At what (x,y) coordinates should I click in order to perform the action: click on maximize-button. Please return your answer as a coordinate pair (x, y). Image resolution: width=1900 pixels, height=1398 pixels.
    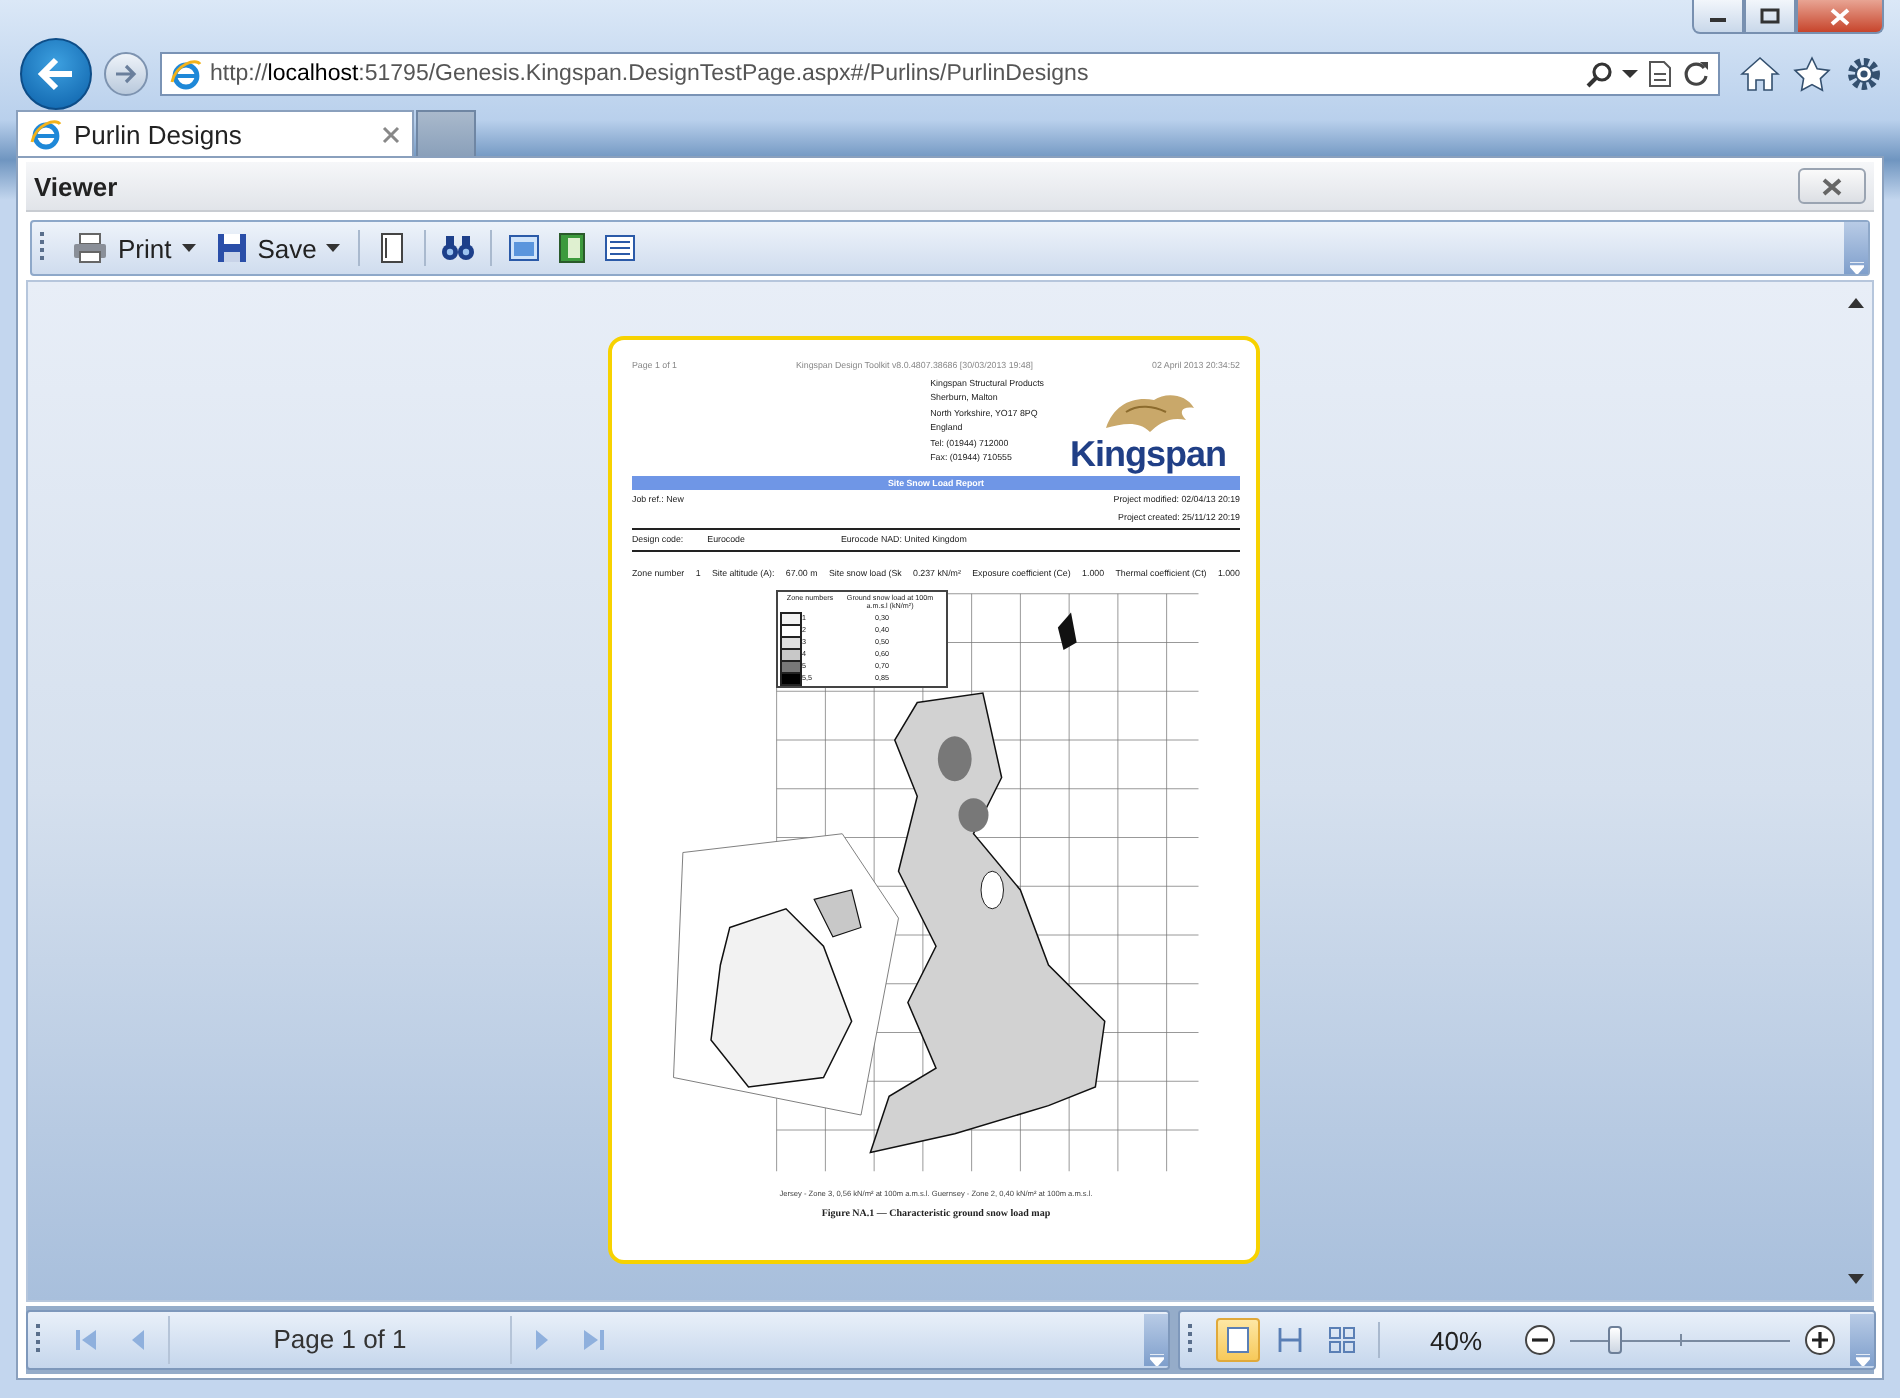
    Looking at the image, I should click on (1770, 17).